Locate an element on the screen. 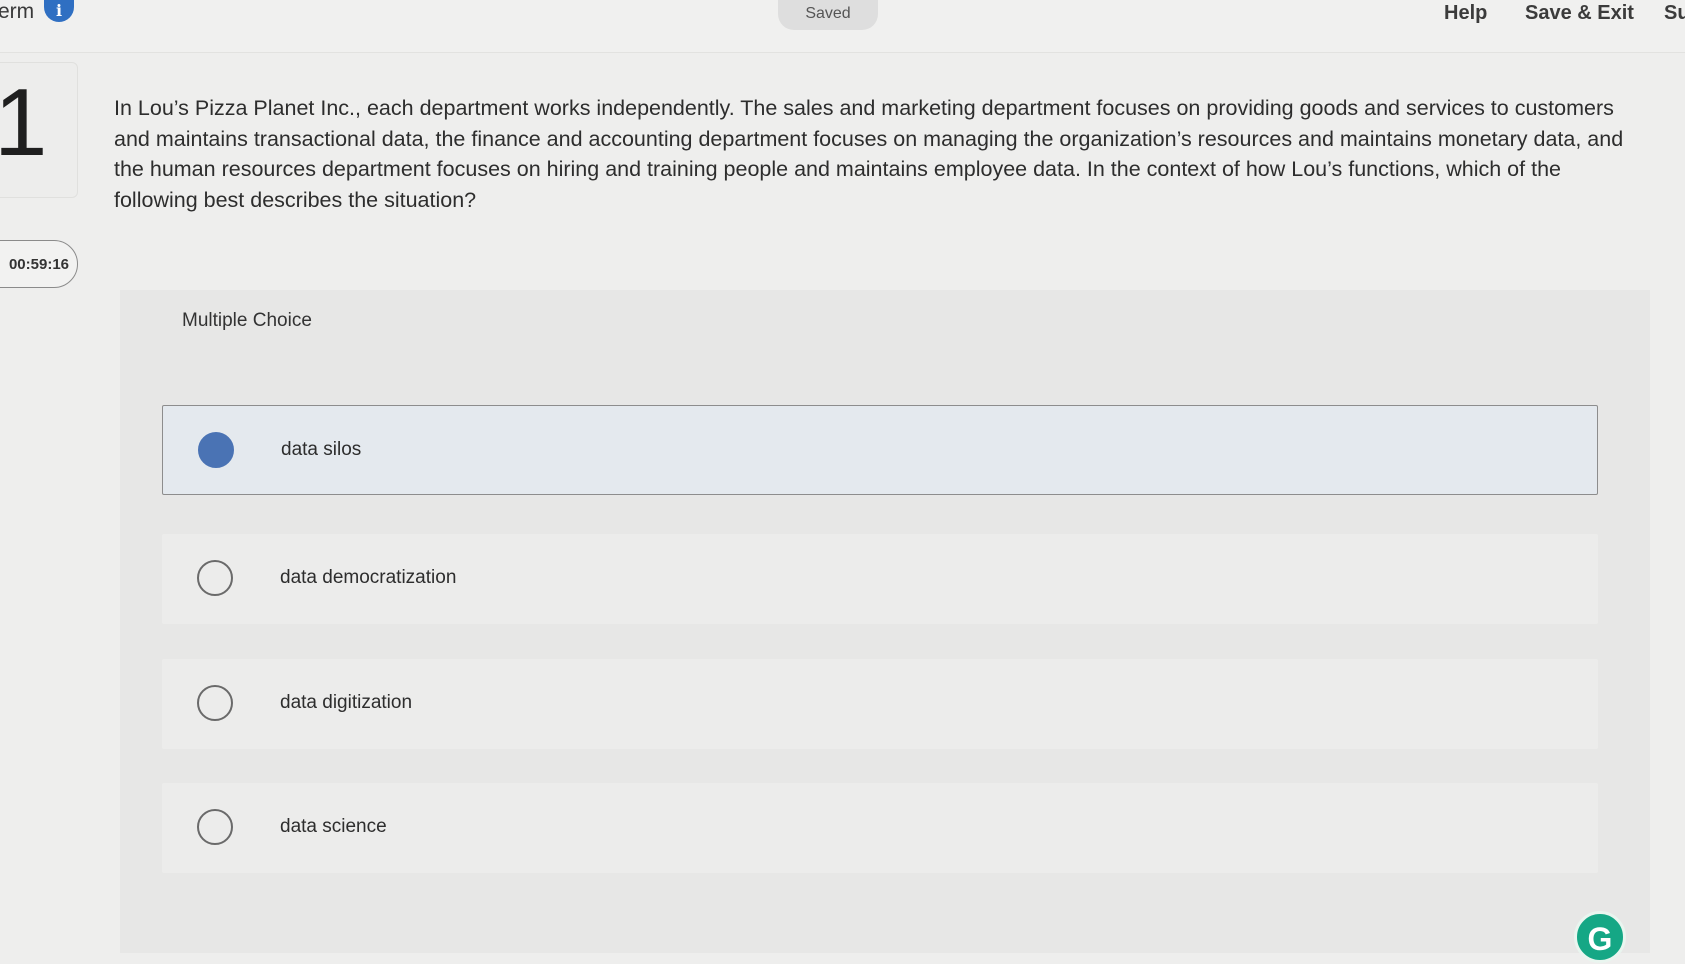 The height and width of the screenshot is (964, 1685). saved-status-badge: Saved is located at coordinates (828, 15).